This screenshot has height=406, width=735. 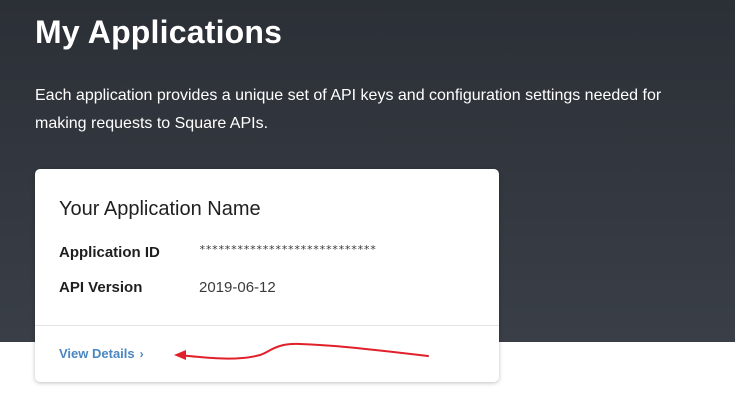 What do you see at coordinates (159, 32) in the screenshot?
I see `page-title: My Applications` at bounding box center [159, 32].